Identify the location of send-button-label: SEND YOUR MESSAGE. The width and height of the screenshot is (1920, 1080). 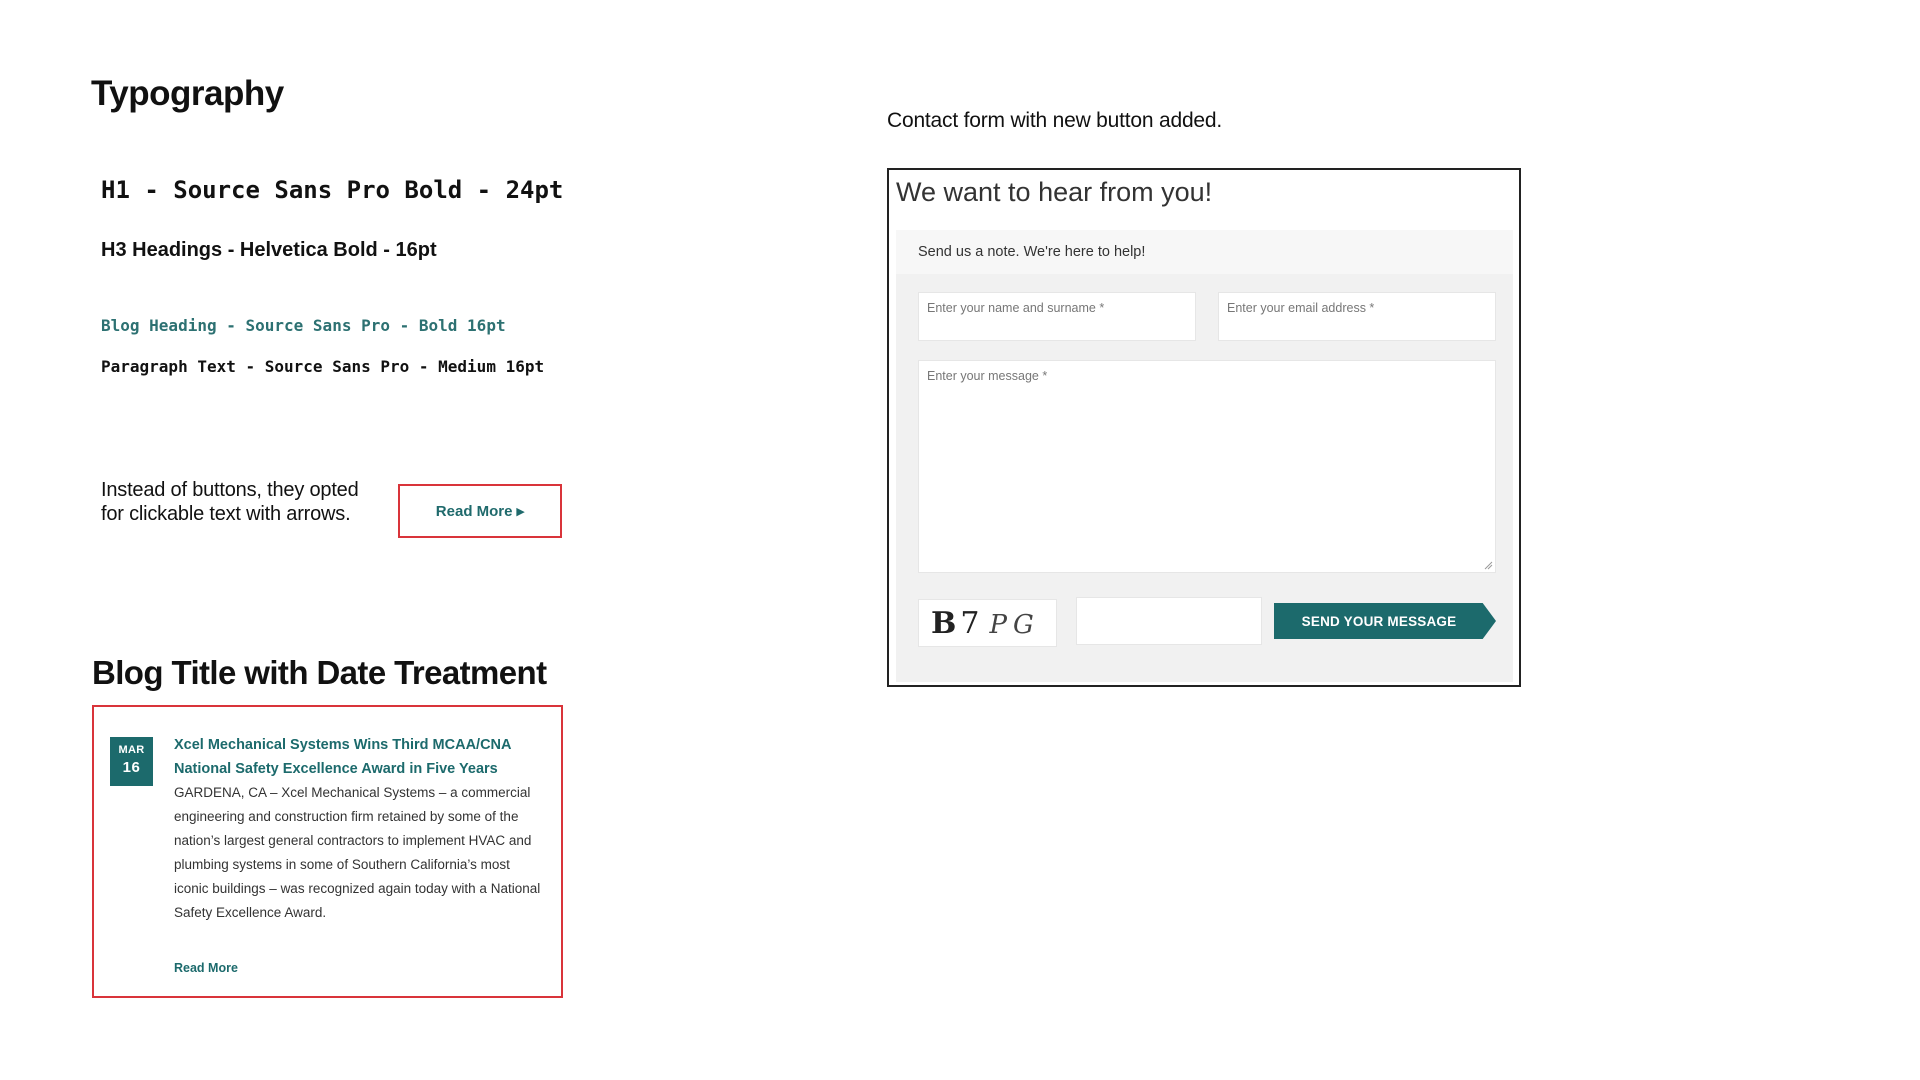
(1379, 621).